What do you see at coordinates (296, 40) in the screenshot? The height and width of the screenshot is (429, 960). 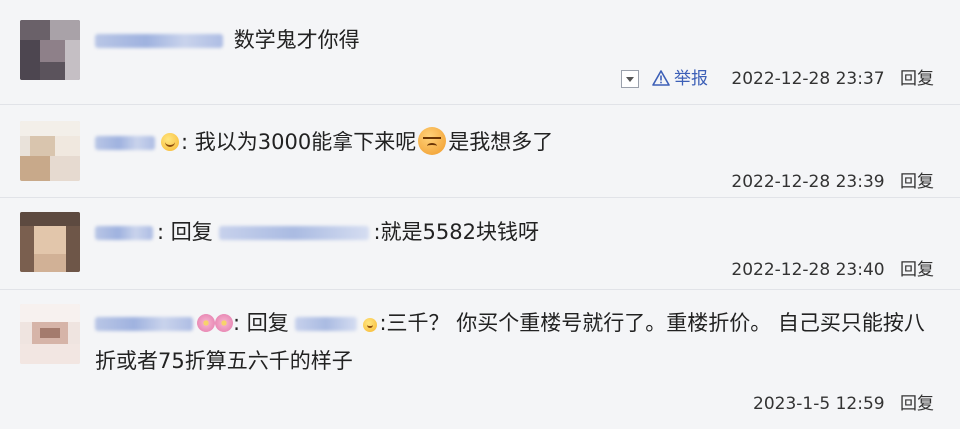 I see `comment-body: 数学鬼才你得` at bounding box center [296, 40].